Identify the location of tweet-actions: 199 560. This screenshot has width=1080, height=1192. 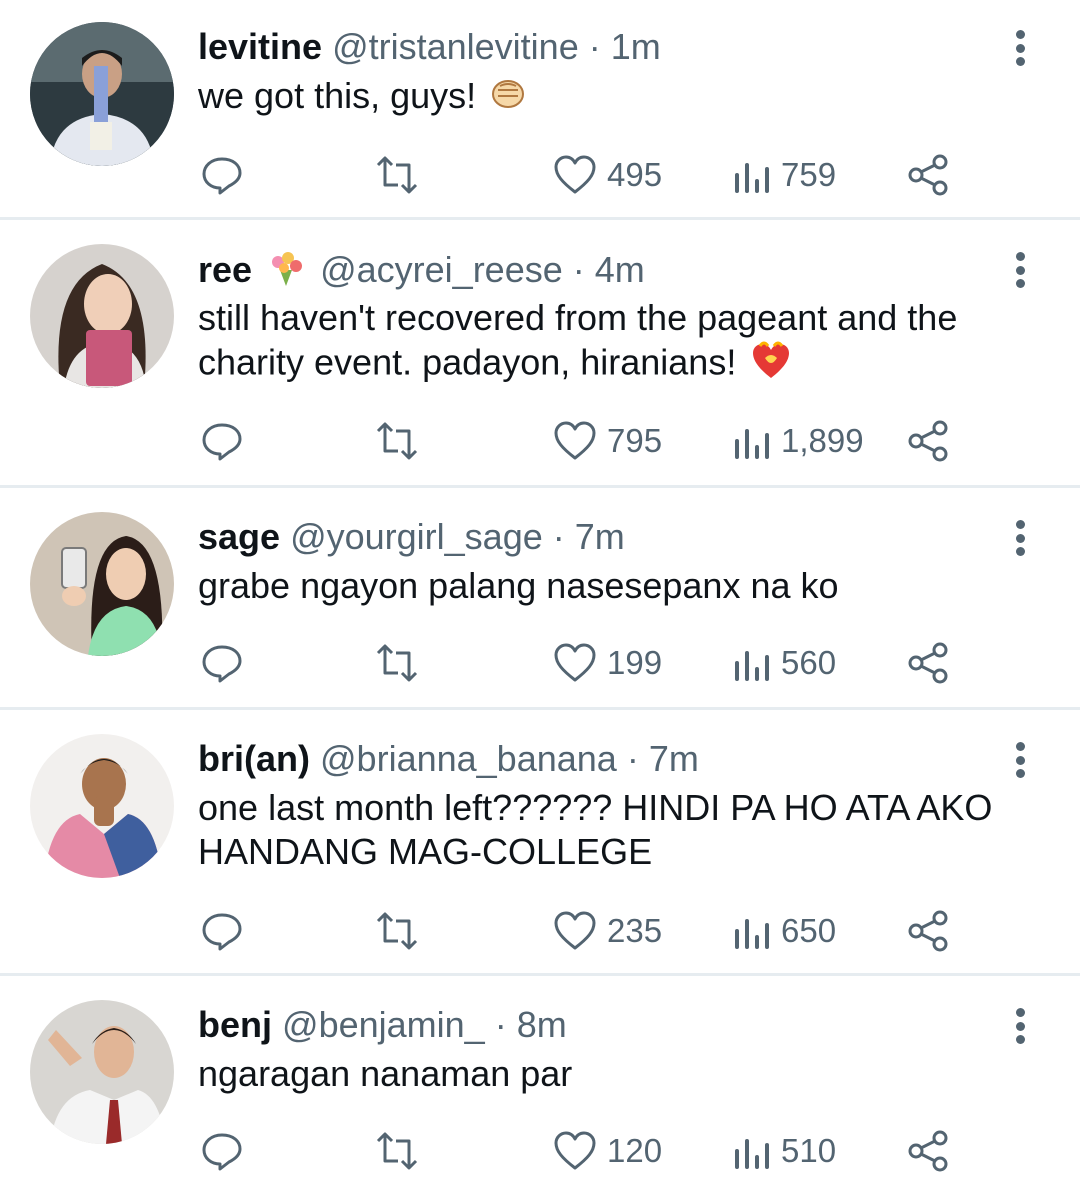
(540, 663).